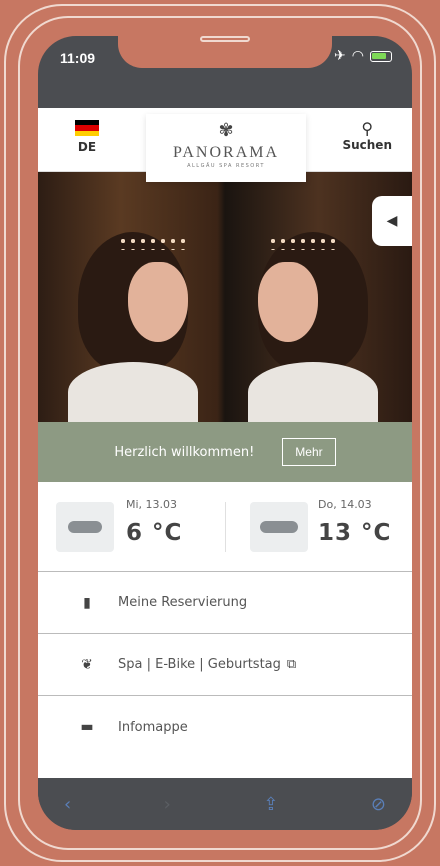 Image resolution: width=440 pixels, height=866 pixels. I want to click on search-button: ⚲ Suchen, so click(367, 136).